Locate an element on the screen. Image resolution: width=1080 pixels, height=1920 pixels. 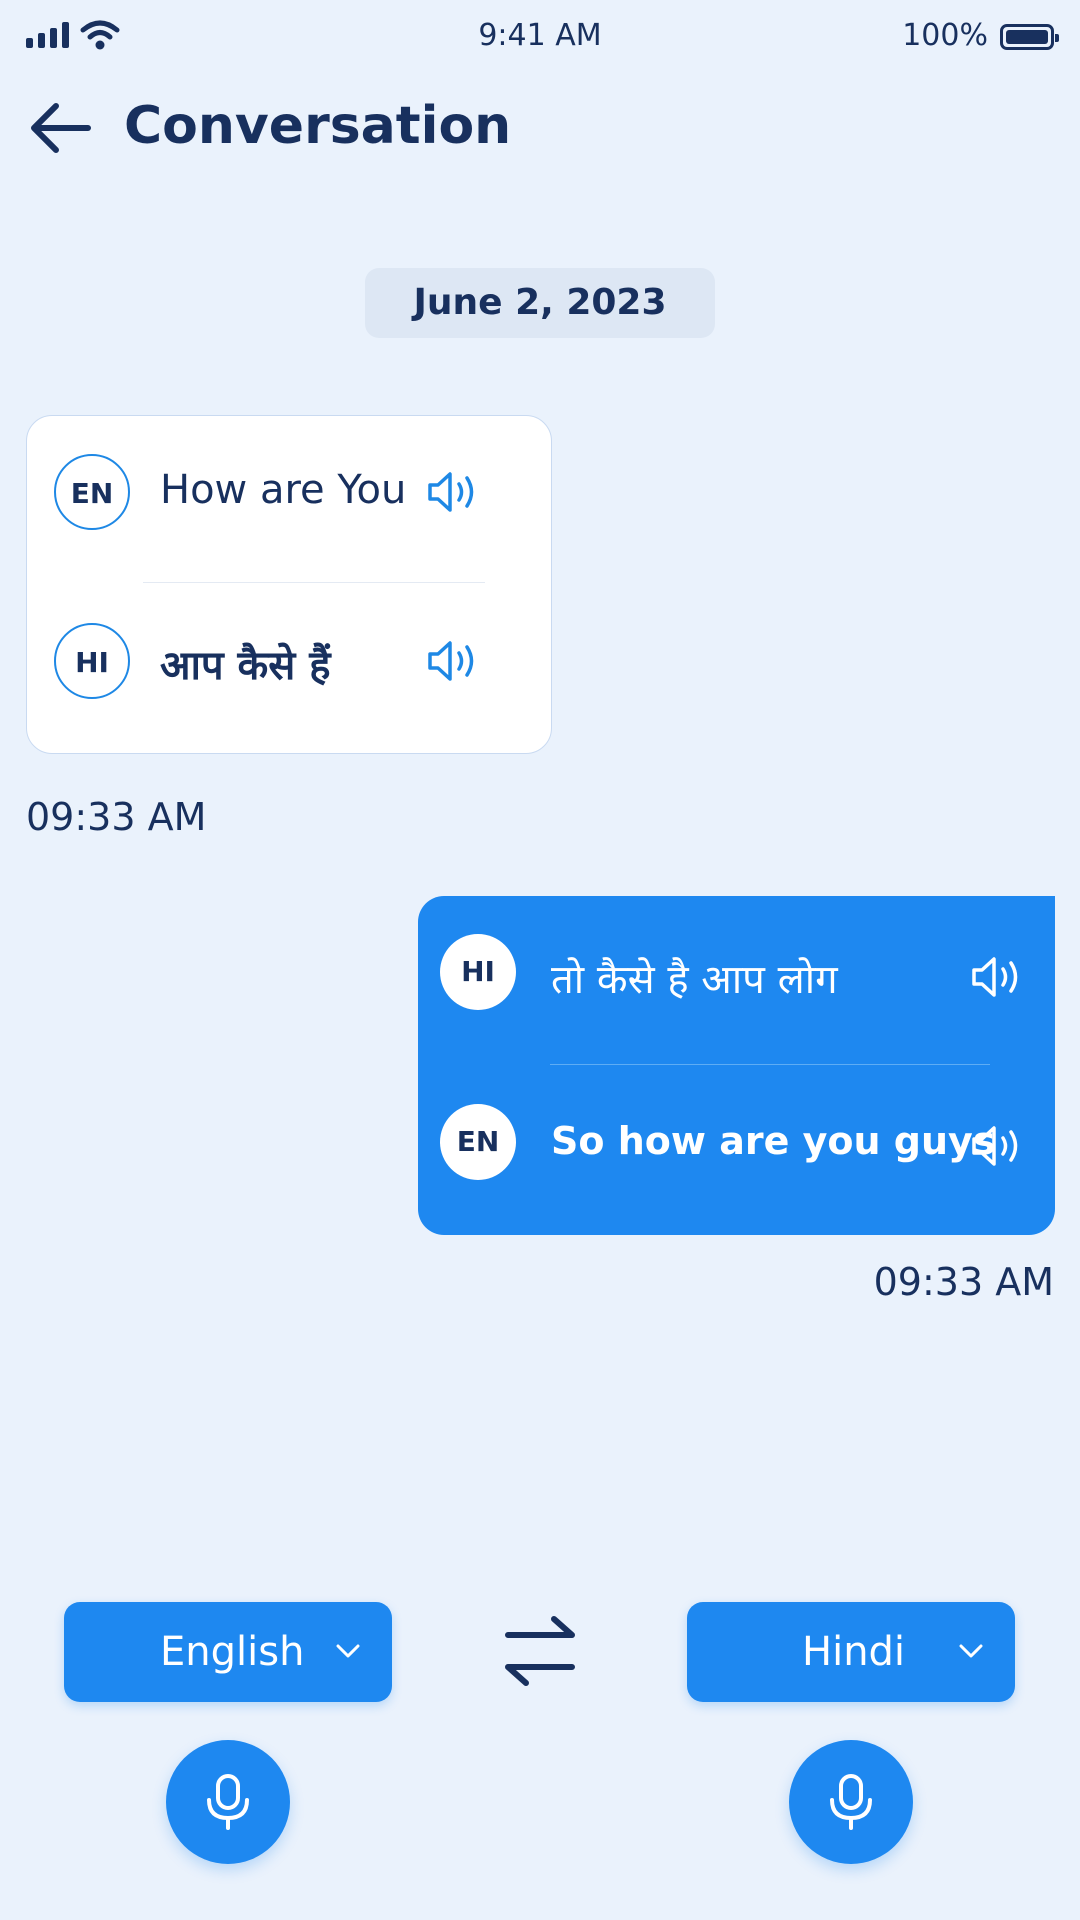
language-label: Hindi is located at coordinates (854, 1652).